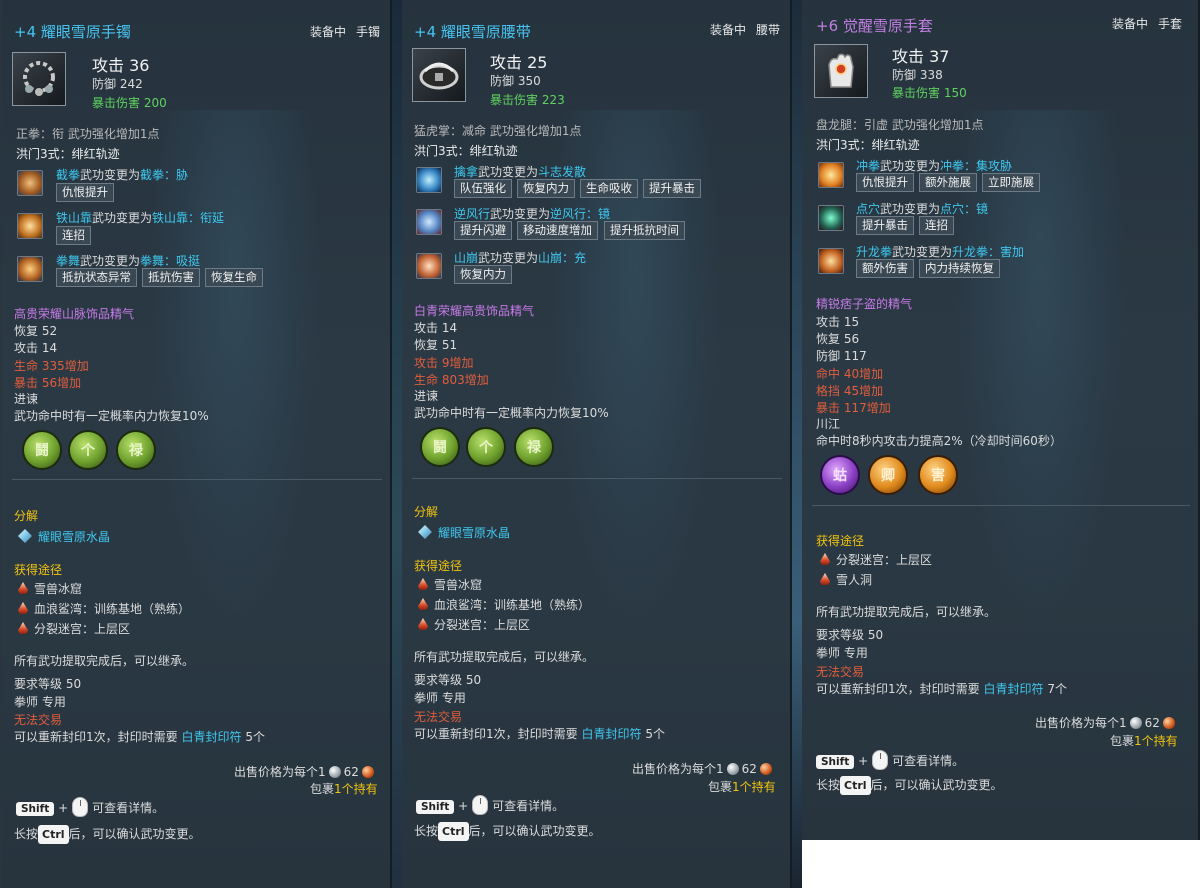  What do you see at coordinates (1170, 24) in the screenshot?
I see `equip-slot-label: 手套` at bounding box center [1170, 24].